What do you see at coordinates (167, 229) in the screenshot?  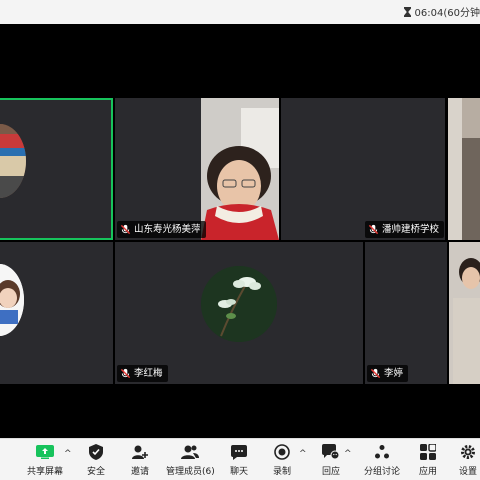 I see `participant-name: 山东寿光杨美萍` at bounding box center [167, 229].